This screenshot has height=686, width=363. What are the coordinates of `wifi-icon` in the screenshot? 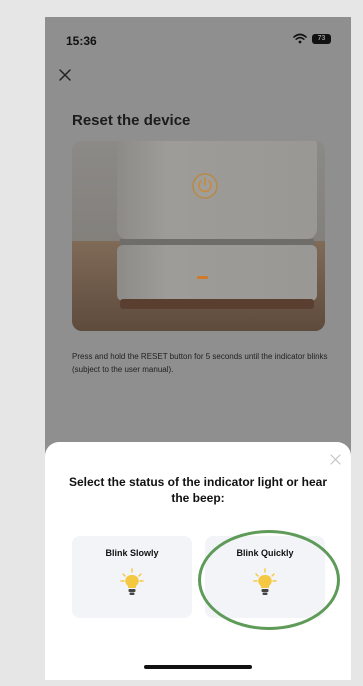 It's located at (300, 38).